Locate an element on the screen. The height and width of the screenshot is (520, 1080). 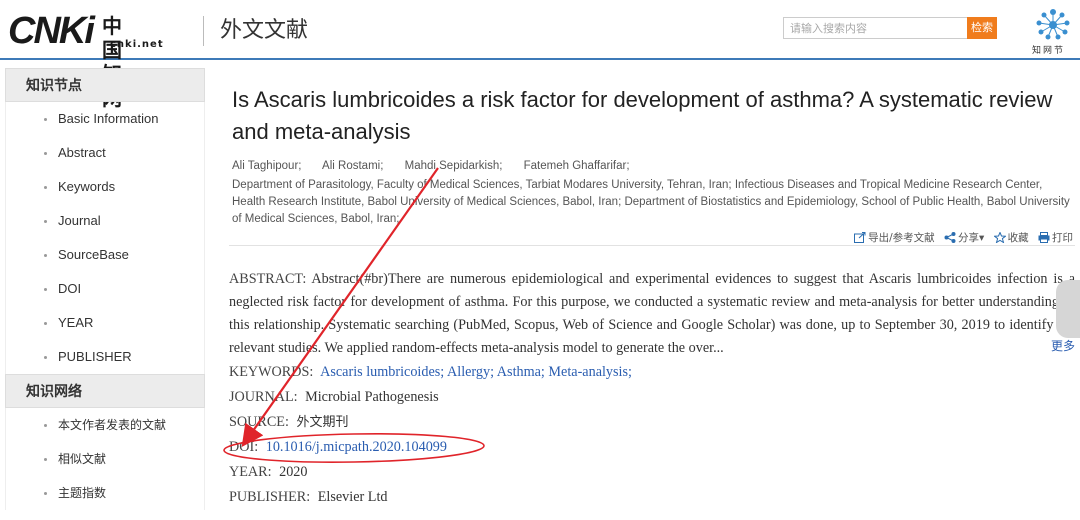
print-label: 打印 is located at coordinates (1062, 238).